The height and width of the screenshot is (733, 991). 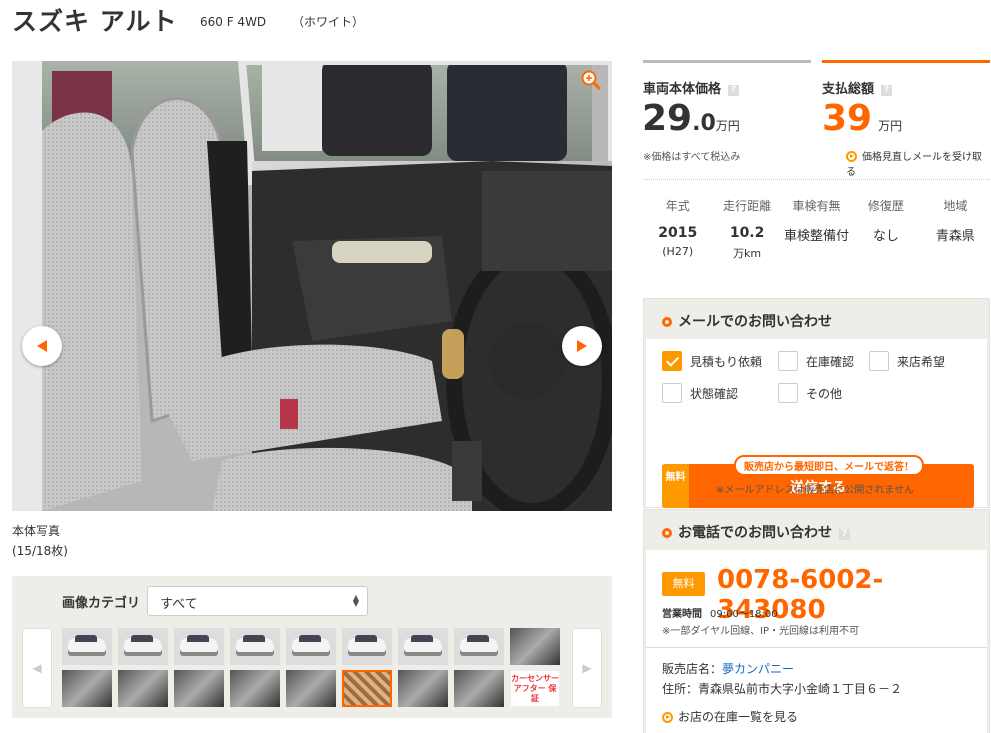 What do you see at coordinates (313, 667) in the screenshot?
I see `thumbnail-grid: カーセンサー アフター 保証` at bounding box center [313, 667].